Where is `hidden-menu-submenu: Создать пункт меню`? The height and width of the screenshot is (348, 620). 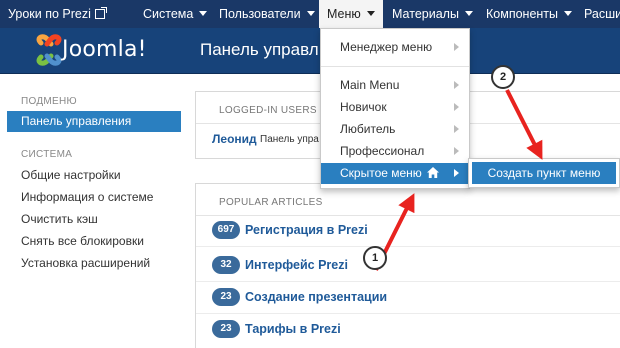
hidden-menu-submenu: Создать пункт меню is located at coordinates (544, 173).